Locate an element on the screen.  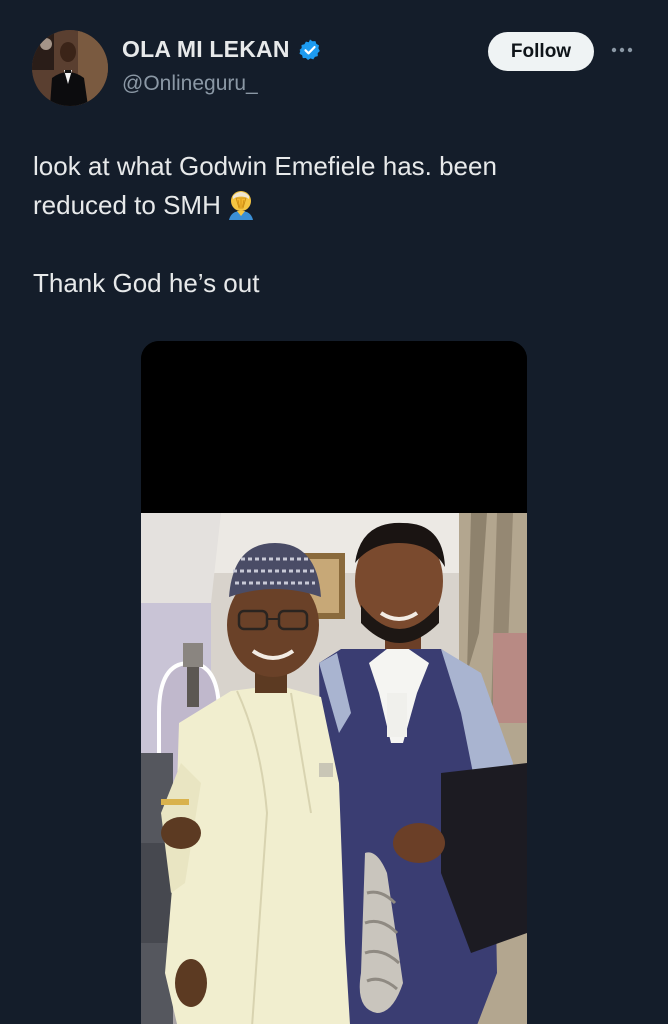
avatar-photo is located at coordinates (70, 68).